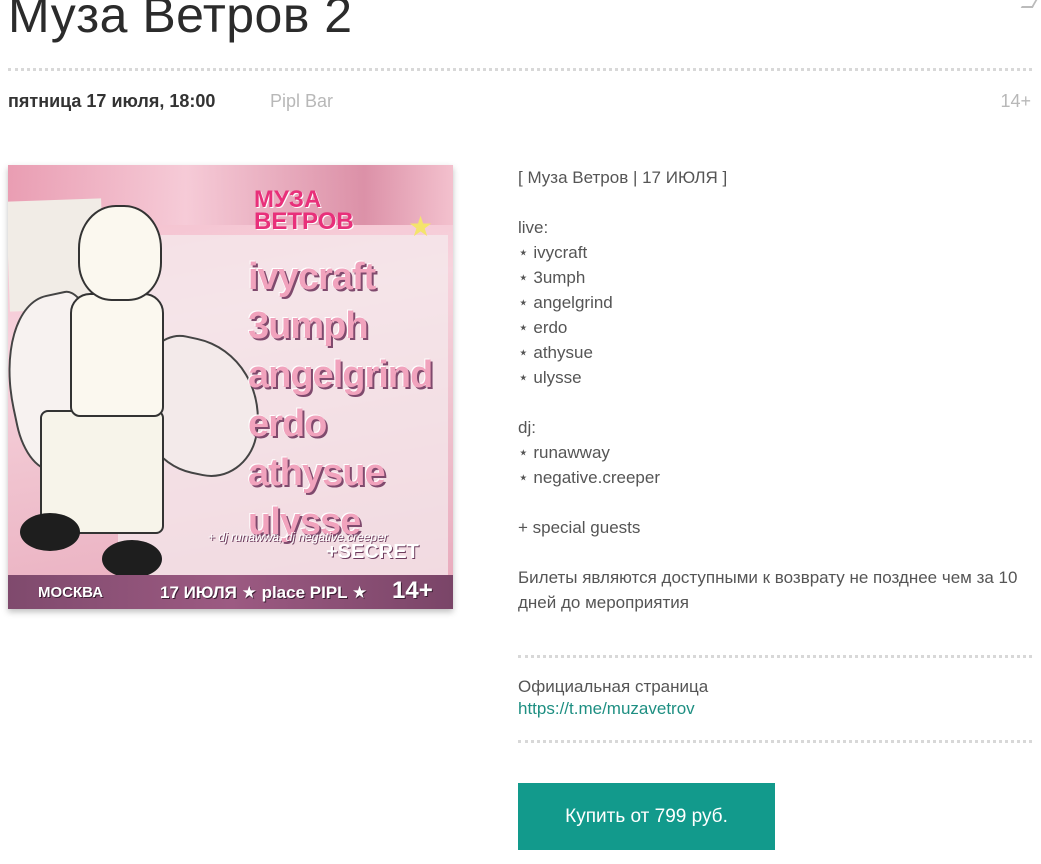 The height and width of the screenshot is (864, 1041). Describe the element at coordinates (264, 592) in the screenshot. I see `poster-bottom-info: 17 ИЮЛЯ ★ place PIPL ★` at that location.